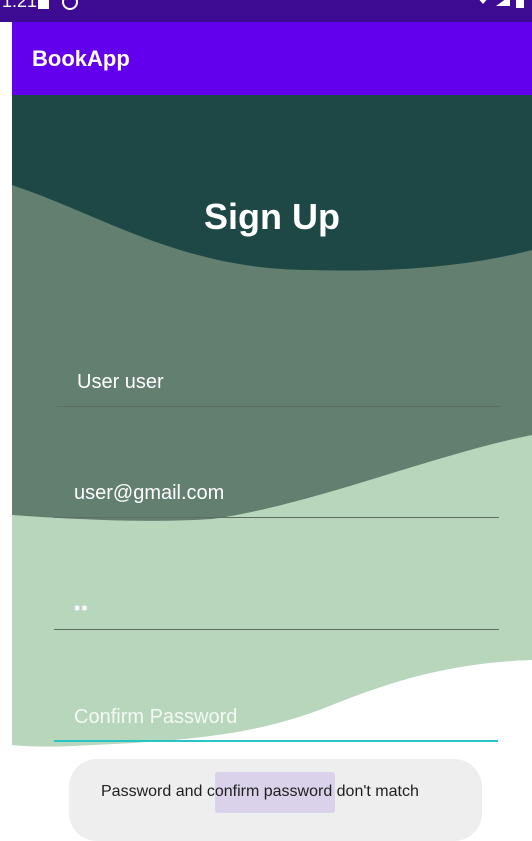  What do you see at coordinates (81, 58) in the screenshot?
I see `app-title: BookApp` at bounding box center [81, 58].